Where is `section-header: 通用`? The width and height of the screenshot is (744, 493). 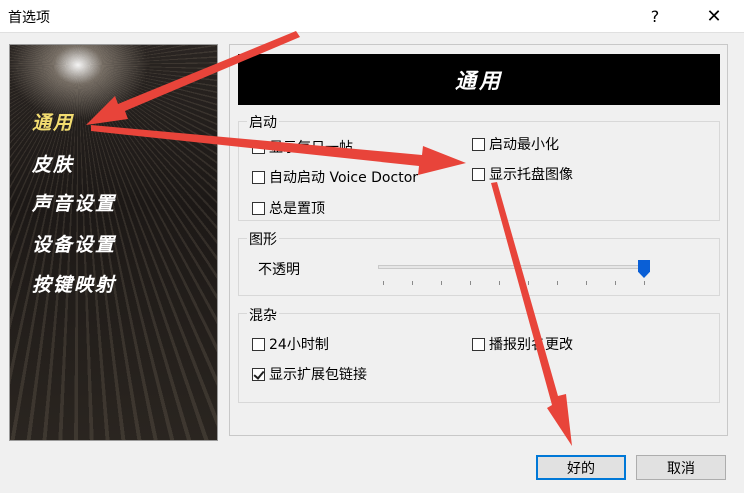 section-header: 通用 is located at coordinates (479, 79).